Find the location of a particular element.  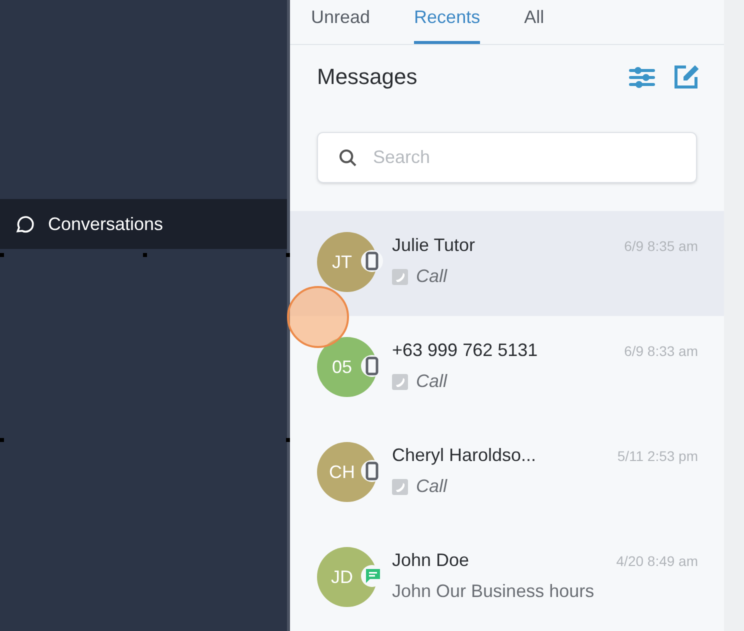

tab: Unread is located at coordinates (340, 24).